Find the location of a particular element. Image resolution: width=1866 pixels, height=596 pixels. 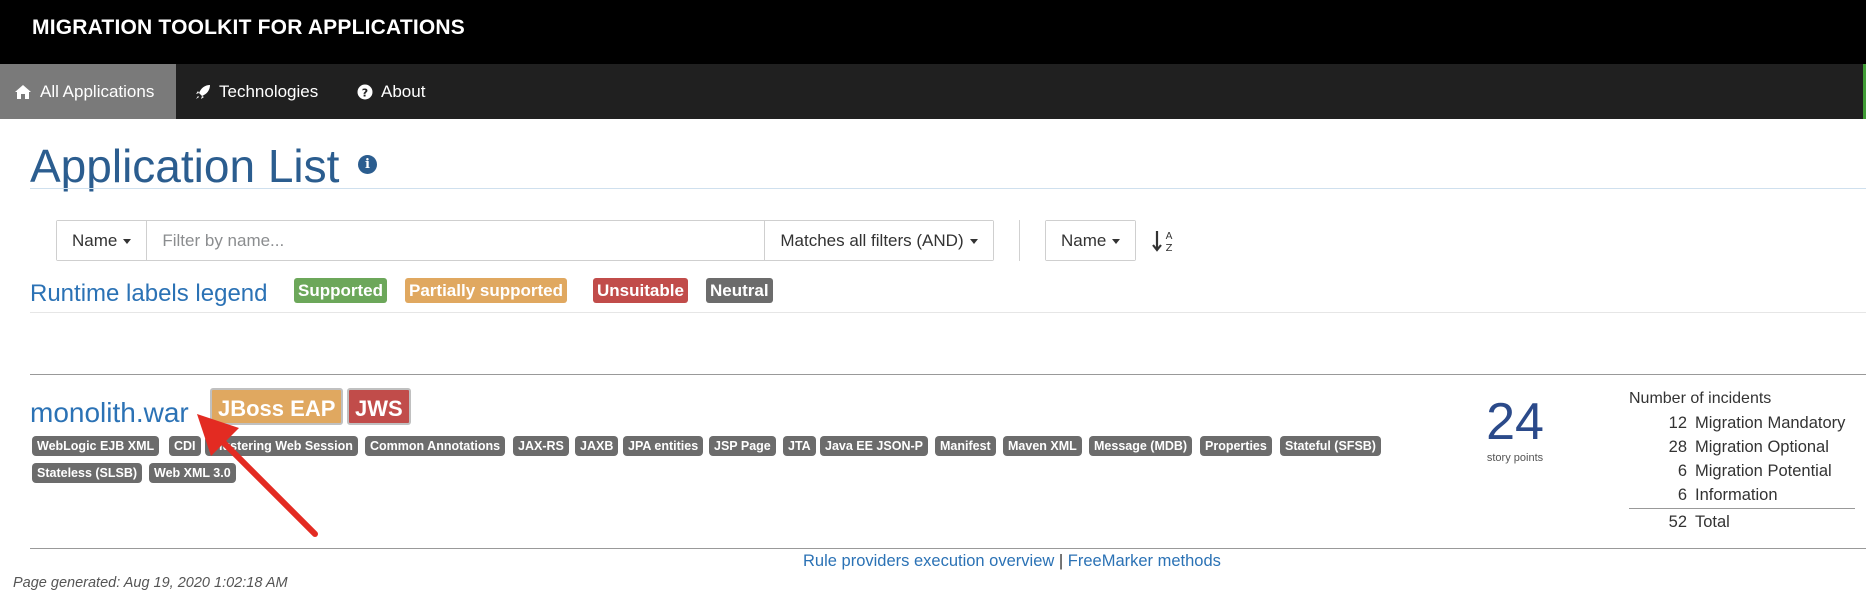

svg-text: Z is located at coordinates (1169, 248).